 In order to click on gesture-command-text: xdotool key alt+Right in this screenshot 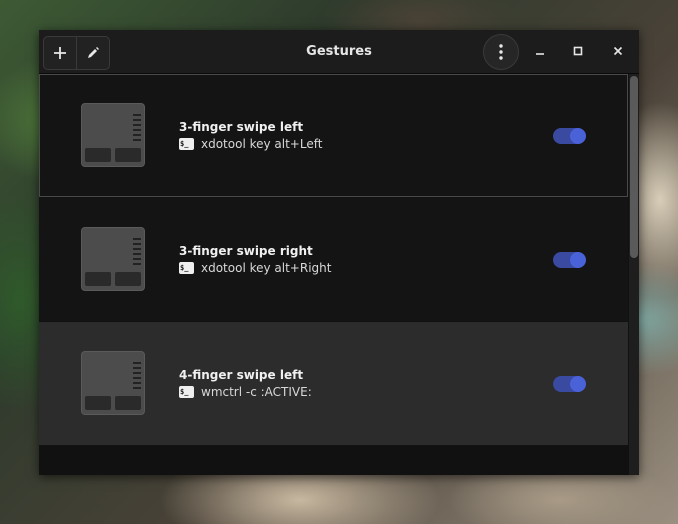, I will do `click(266, 268)`.